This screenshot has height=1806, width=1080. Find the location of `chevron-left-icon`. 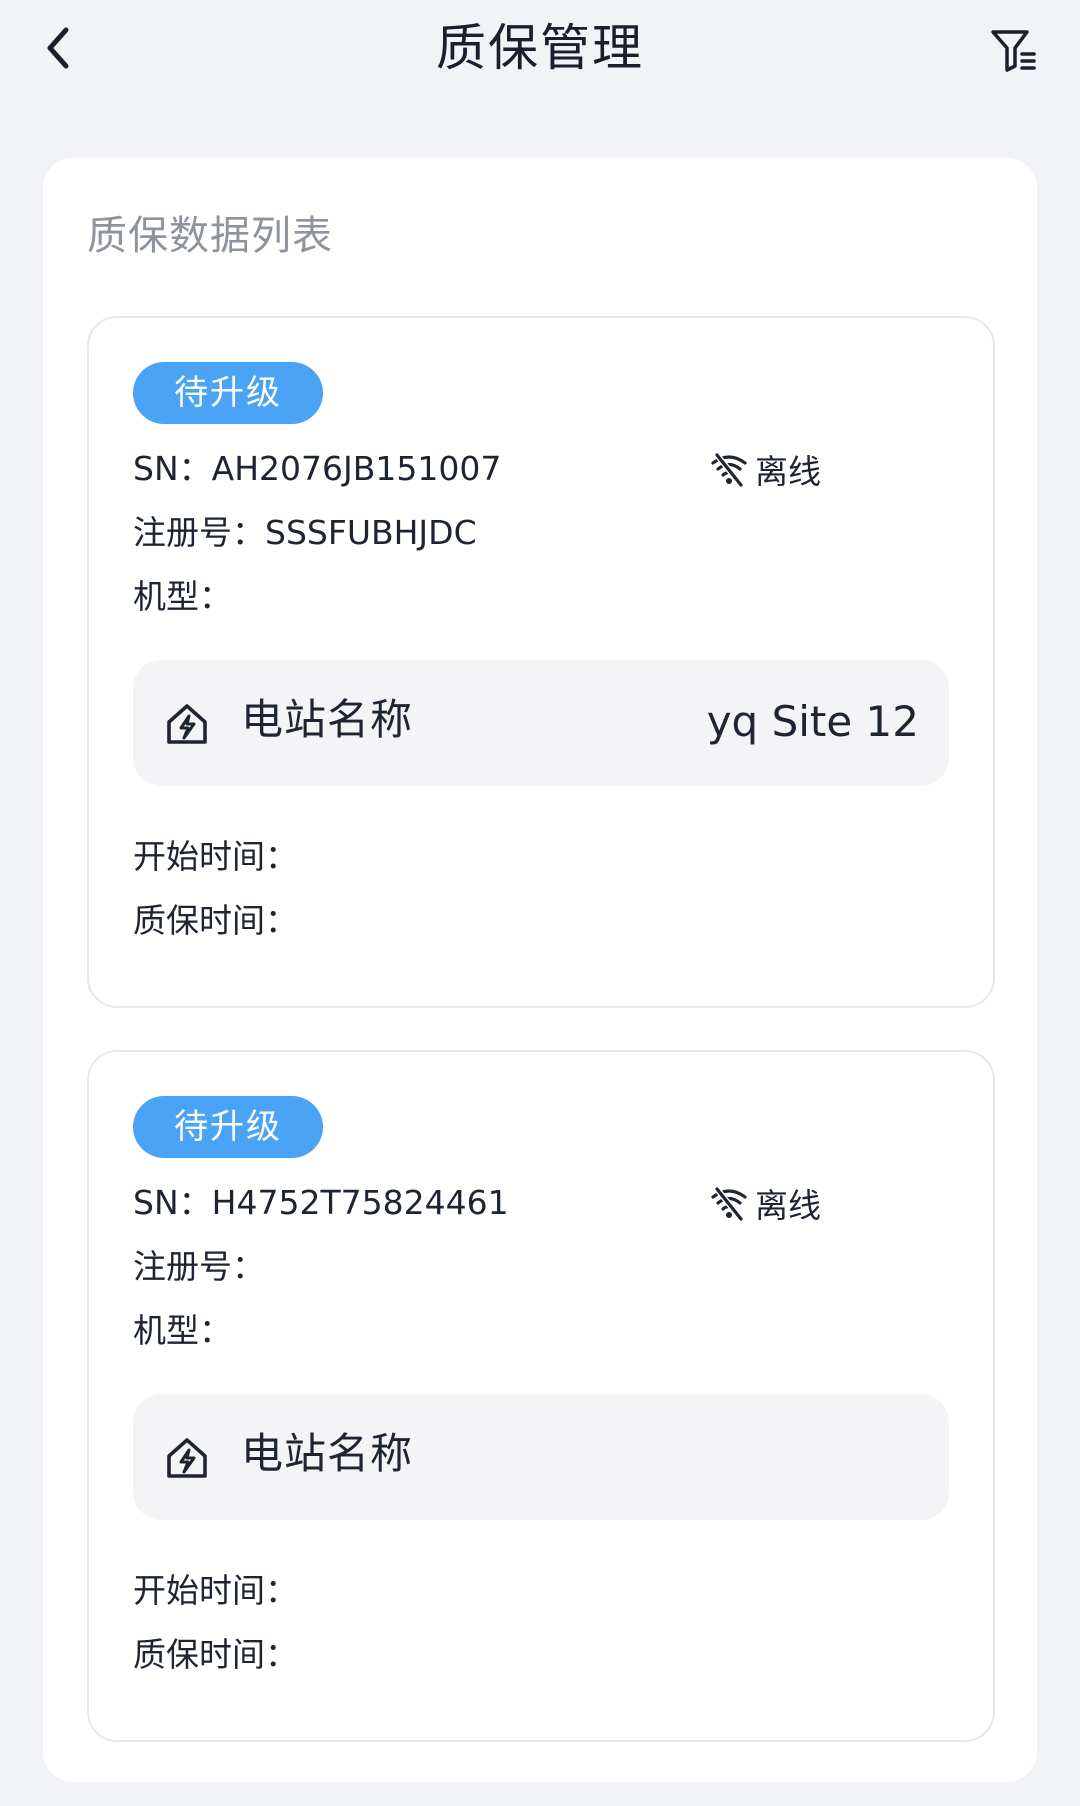

chevron-left-icon is located at coordinates (58, 48).